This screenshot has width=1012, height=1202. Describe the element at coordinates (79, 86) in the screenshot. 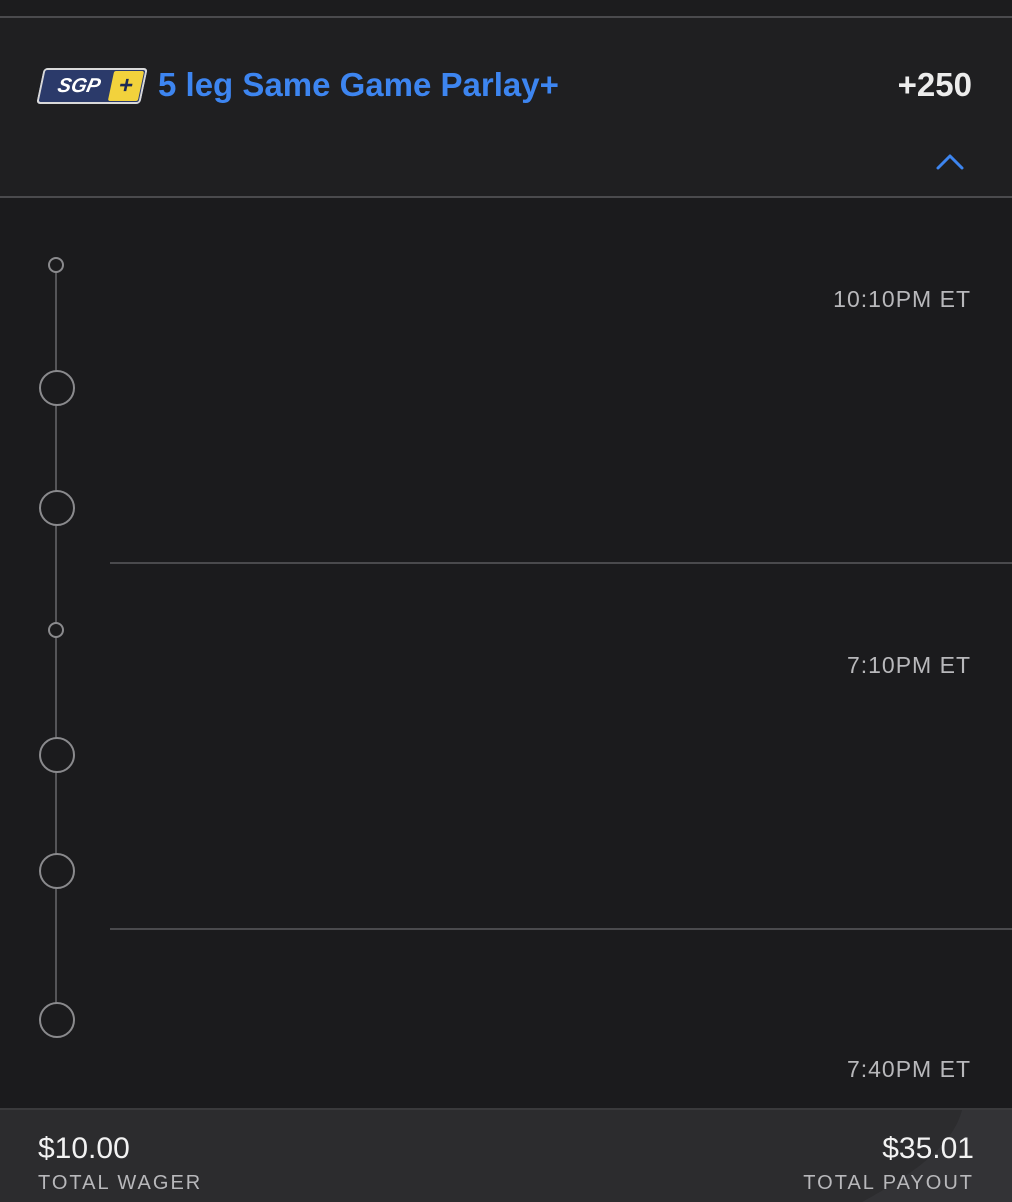

I see `sgp-badge-label: SGP` at that location.